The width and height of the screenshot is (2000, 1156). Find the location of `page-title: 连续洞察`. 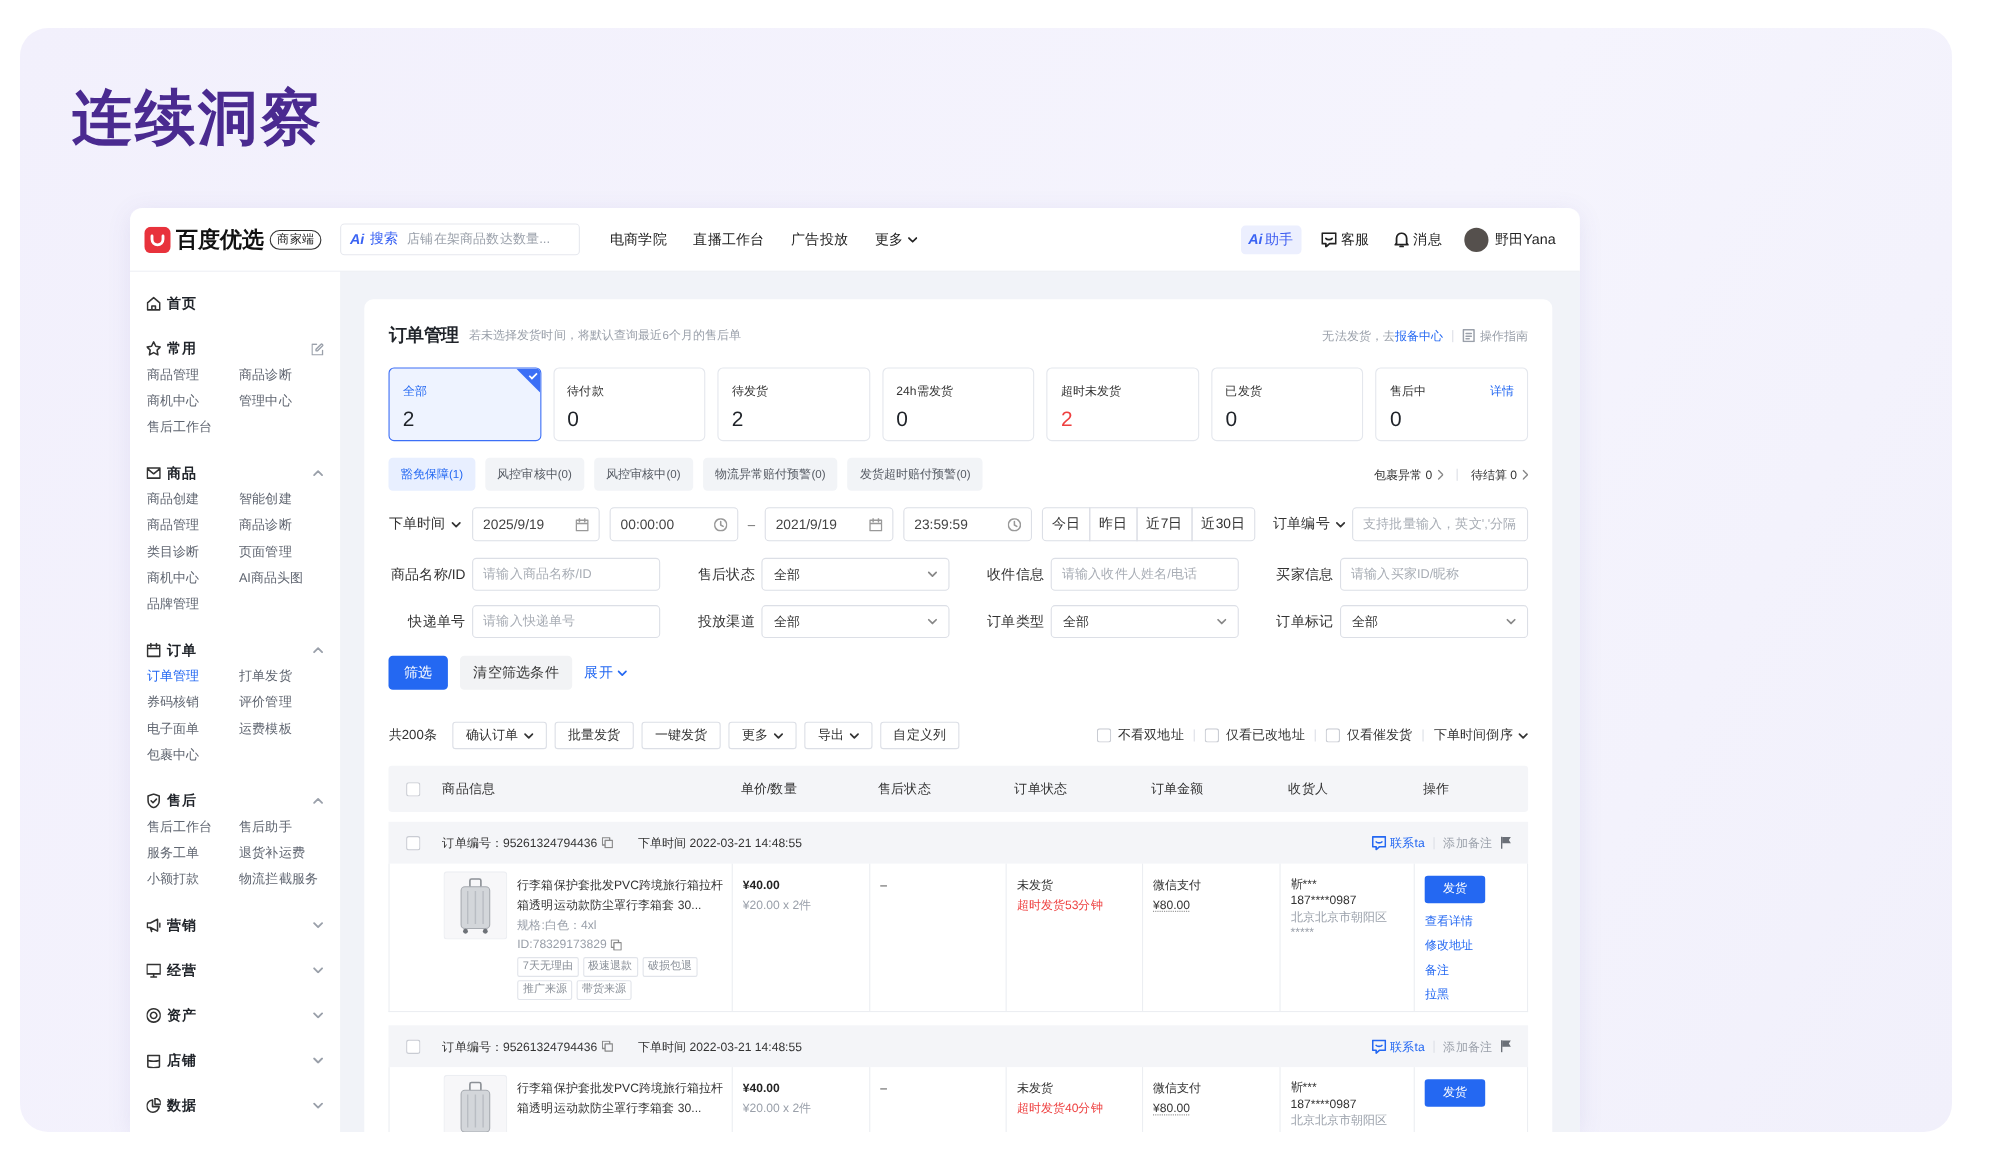

page-title: 连续洞察 is located at coordinates (198, 120).